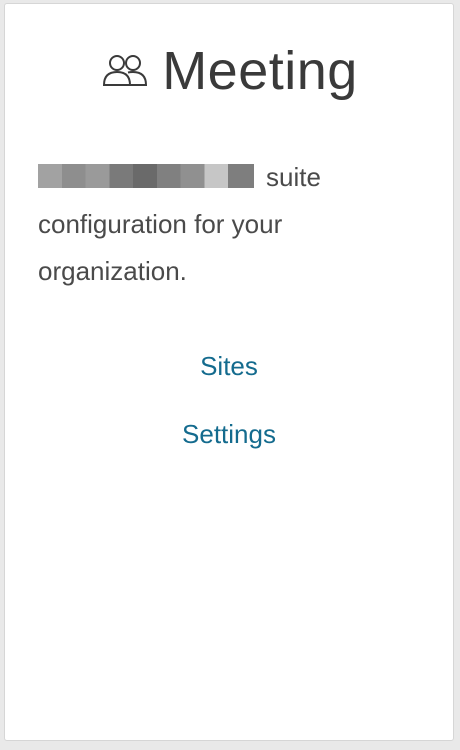 This screenshot has height=750, width=460. Describe the element at coordinates (125, 71) in the screenshot. I see `users-icon` at that location.